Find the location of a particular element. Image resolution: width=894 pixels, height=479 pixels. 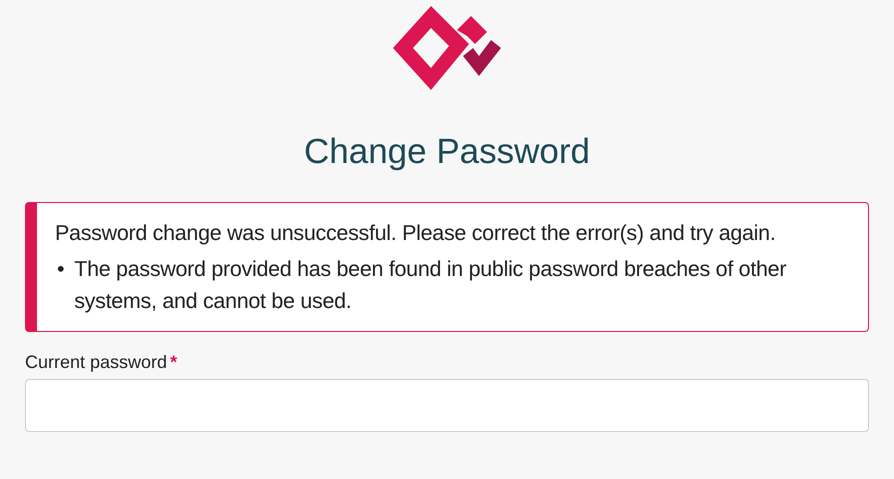

field-label: Current password is located at coordinates (96, 362).